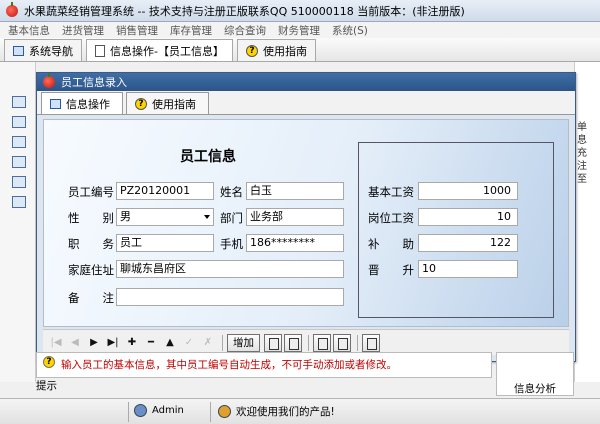  Describe the element at coordinates (18, 222) in the screenshot. I see `left-toolbar` at that location.